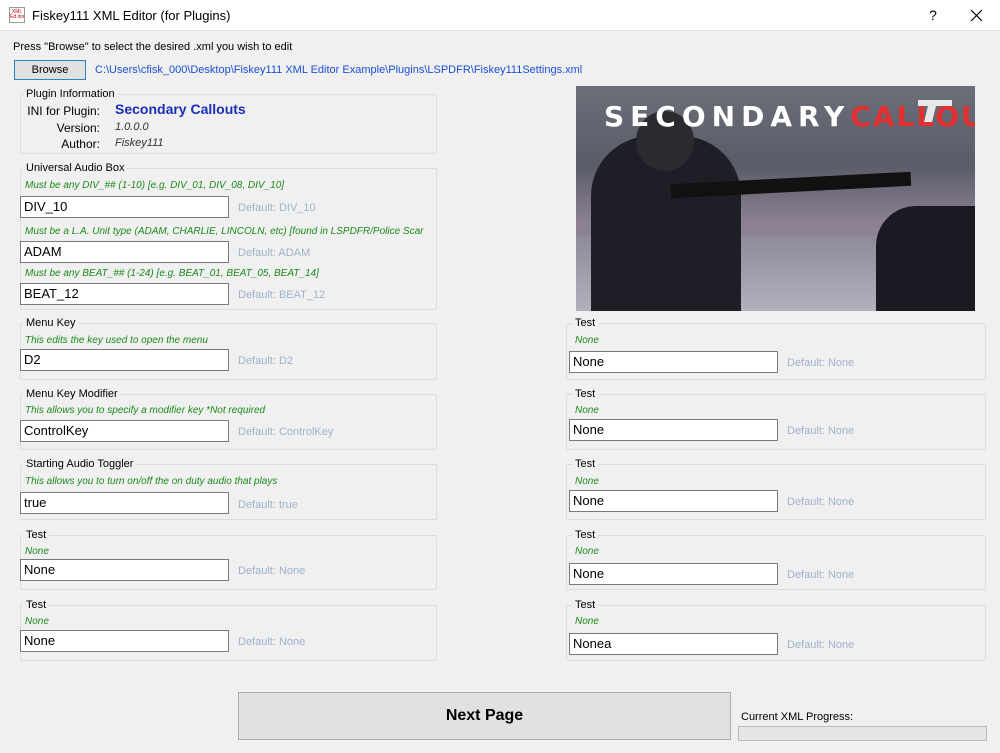  Describe the element at coordinates (51, 323) in the screenshot. I see `menu-key-label: Menu Key` at that location.